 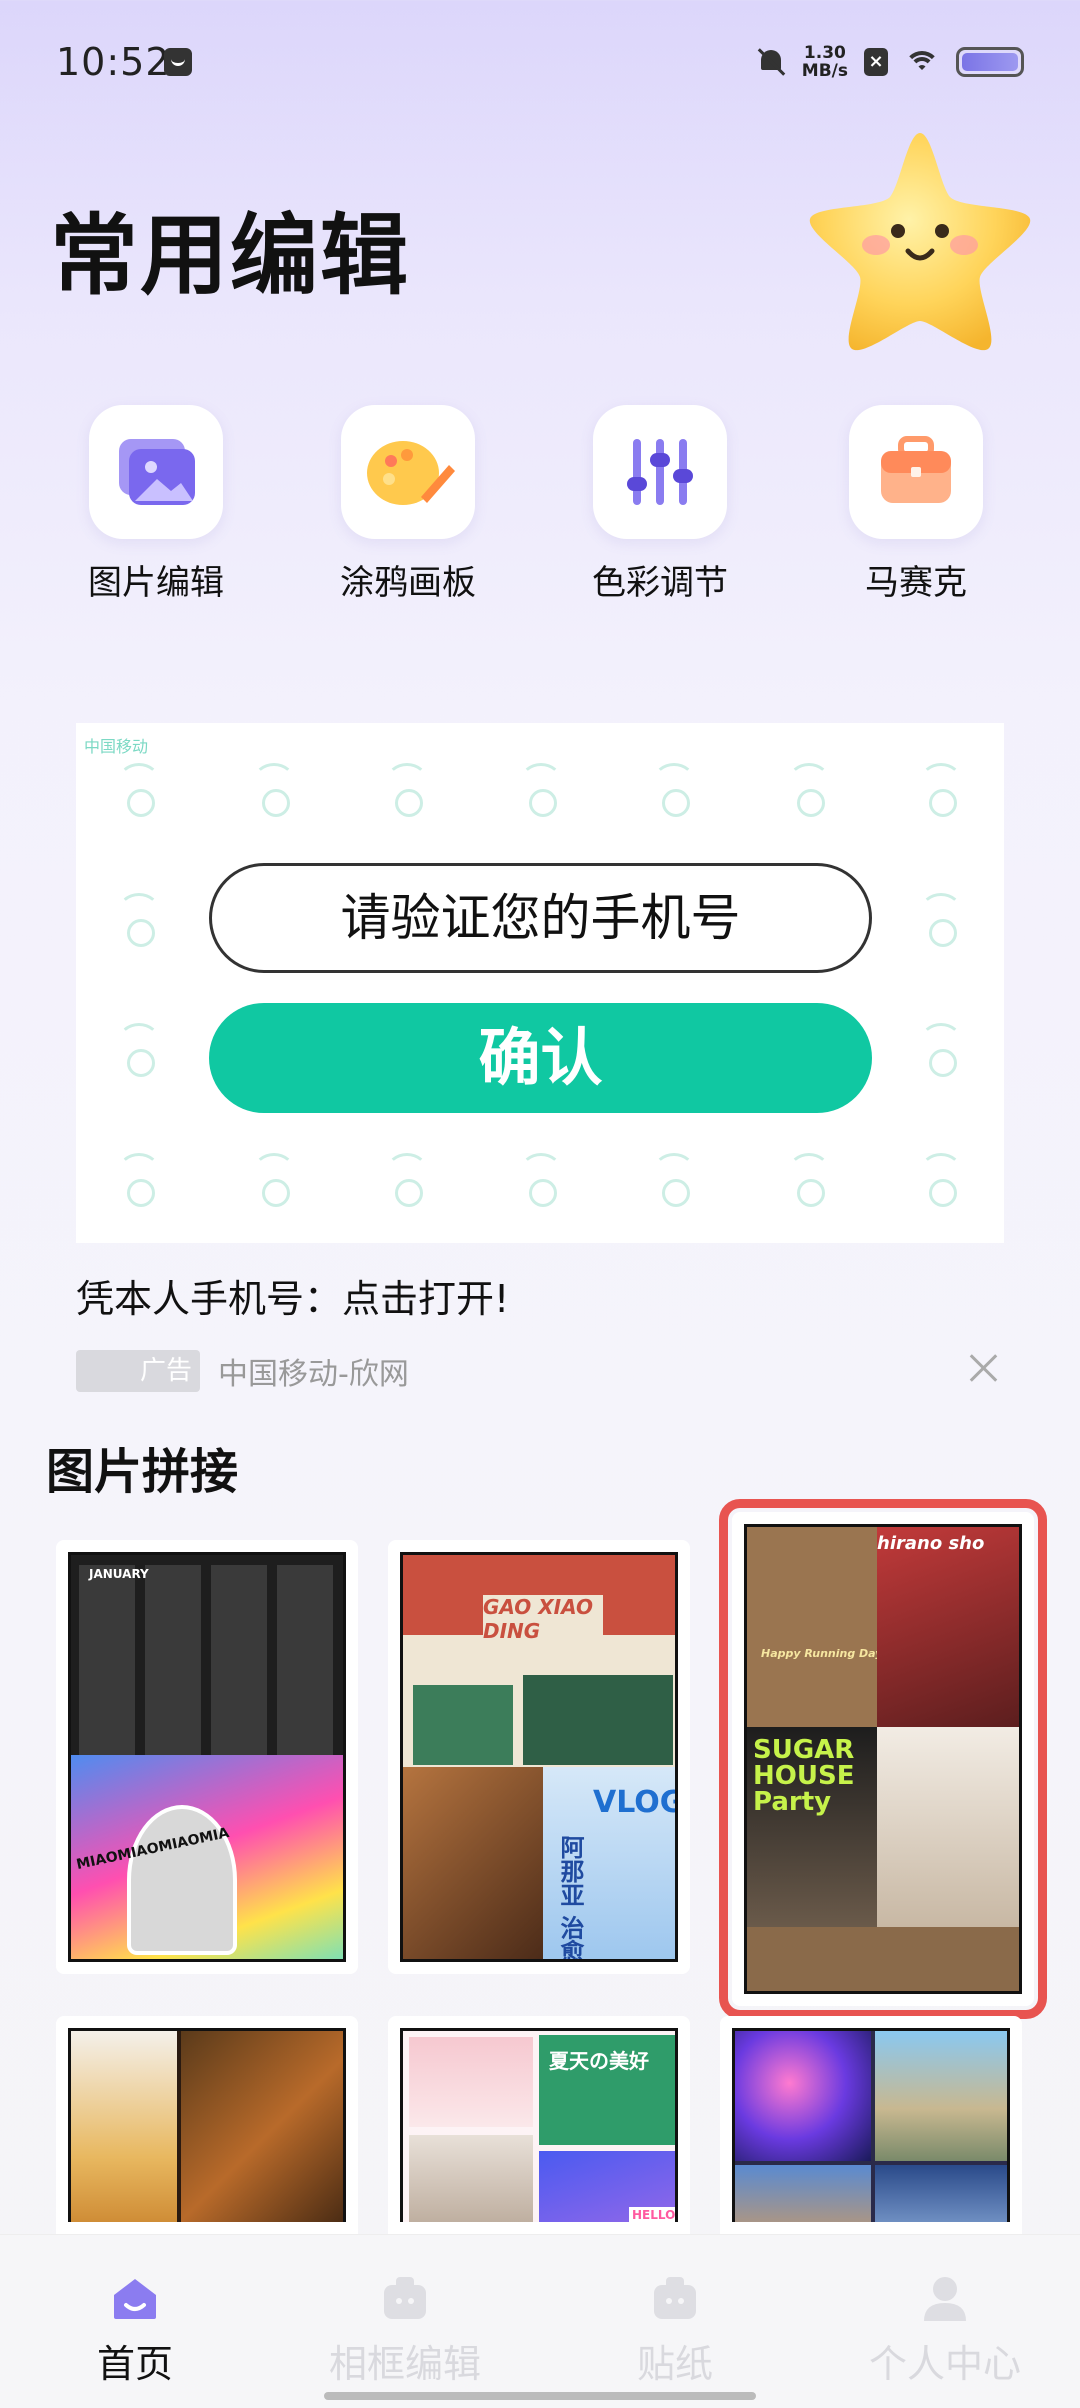 I want to click on network-speed-unit: MB/s, so click(x=824, y=71).